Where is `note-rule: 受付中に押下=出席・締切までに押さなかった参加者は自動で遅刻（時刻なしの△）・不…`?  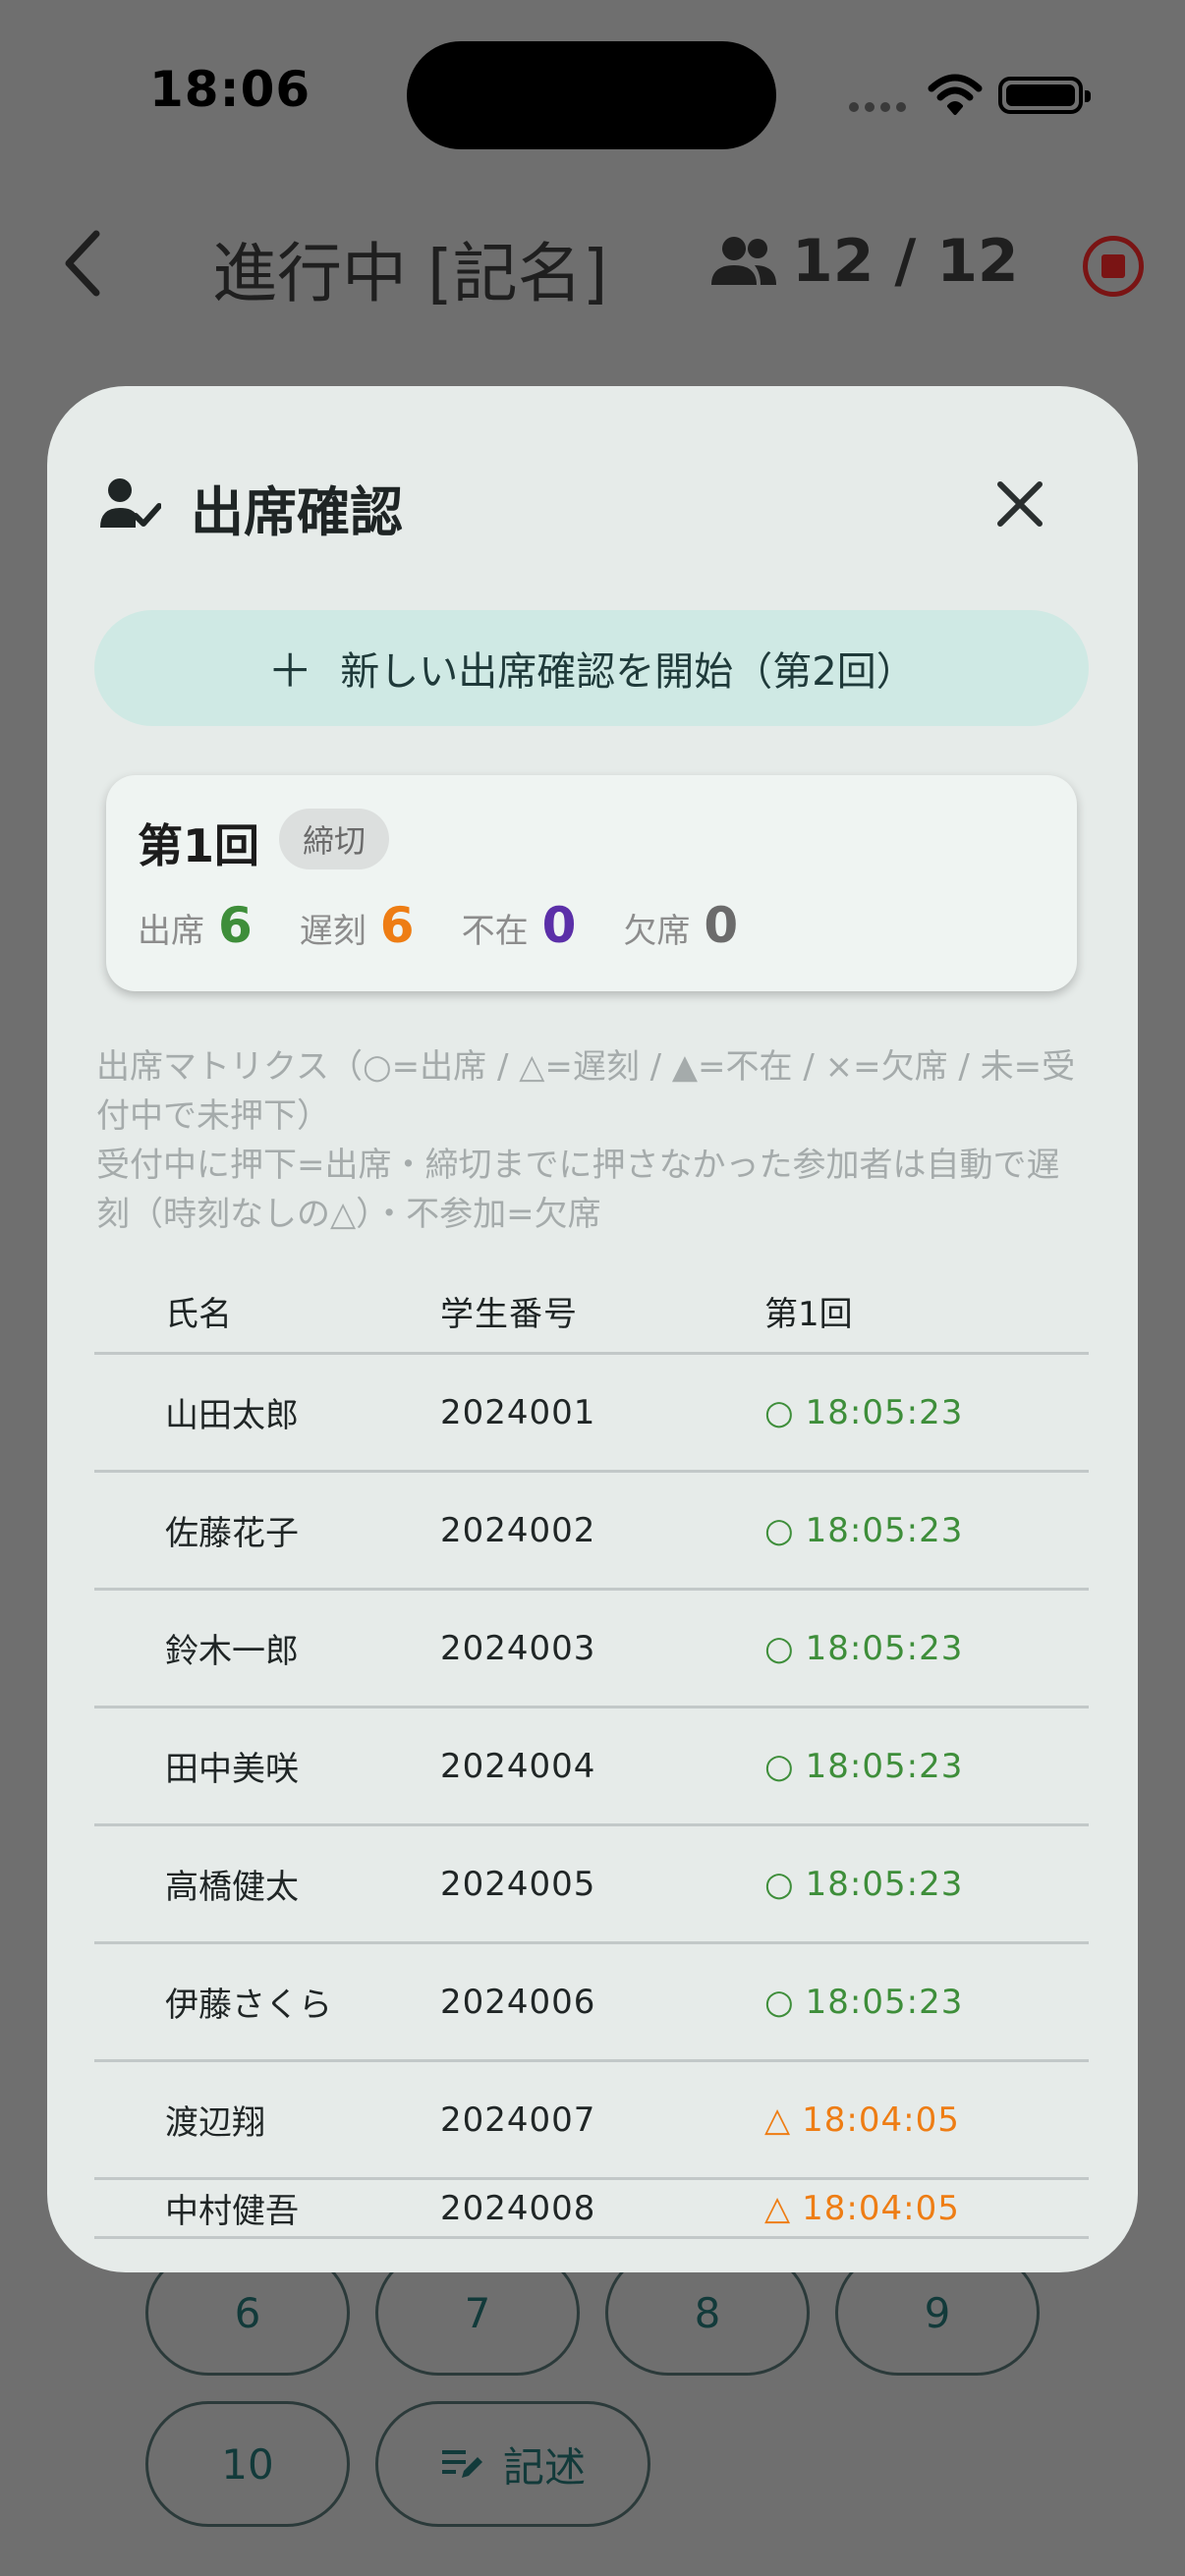 note-rule: 受付中に押下=出席・締切までに押さなかった参加者は自動で遅刻（時刻なしの△）・不… is located at coordinates (578, 1190).